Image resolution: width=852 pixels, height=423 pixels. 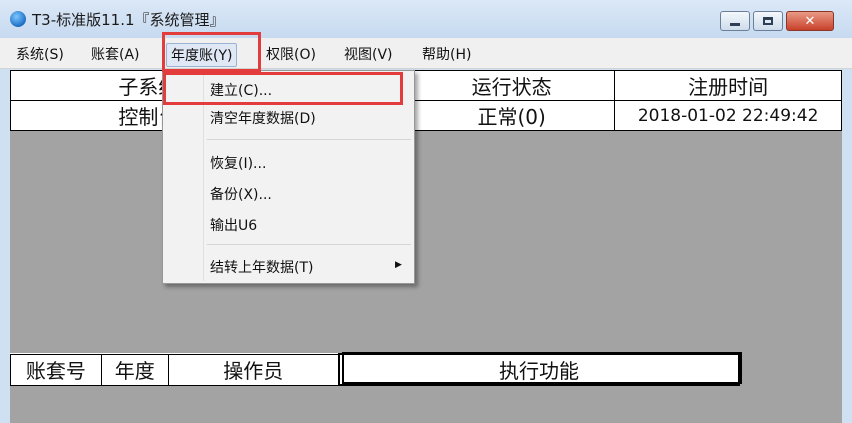 What do you see at coordinates (134, 369) in the screenshot?
I see `header-year: 年度` at bounding box center [134, 369].